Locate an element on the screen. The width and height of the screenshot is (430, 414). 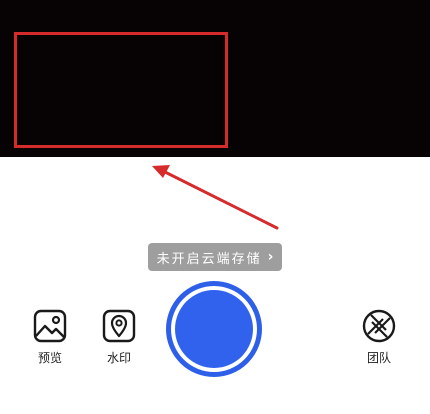
cloud-storage-notice-text: 未开启云端存储 is located at coordinates (209, 259).